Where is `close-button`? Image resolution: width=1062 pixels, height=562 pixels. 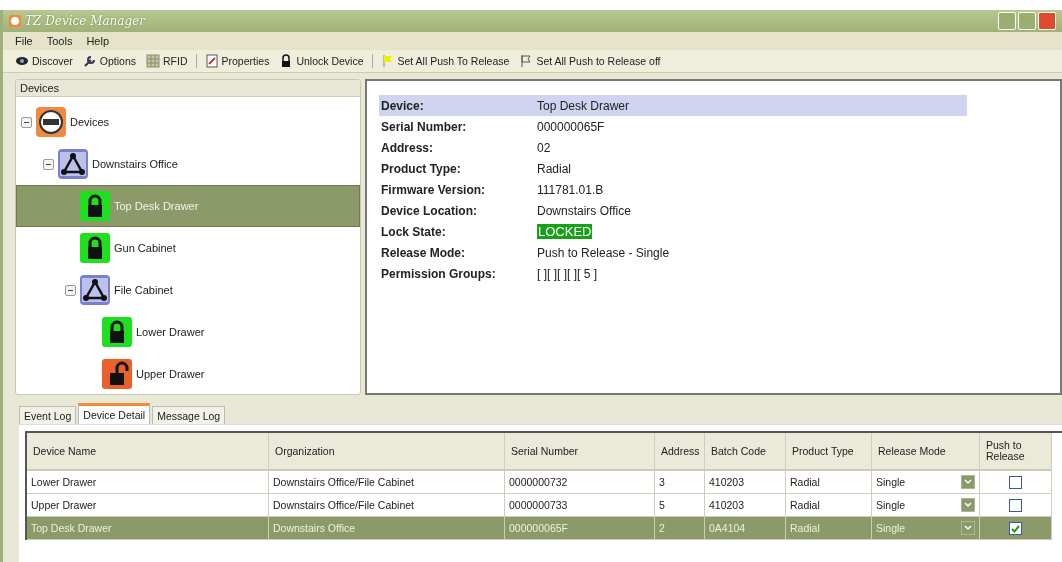 close-button is located at coordinates (1047, 21).